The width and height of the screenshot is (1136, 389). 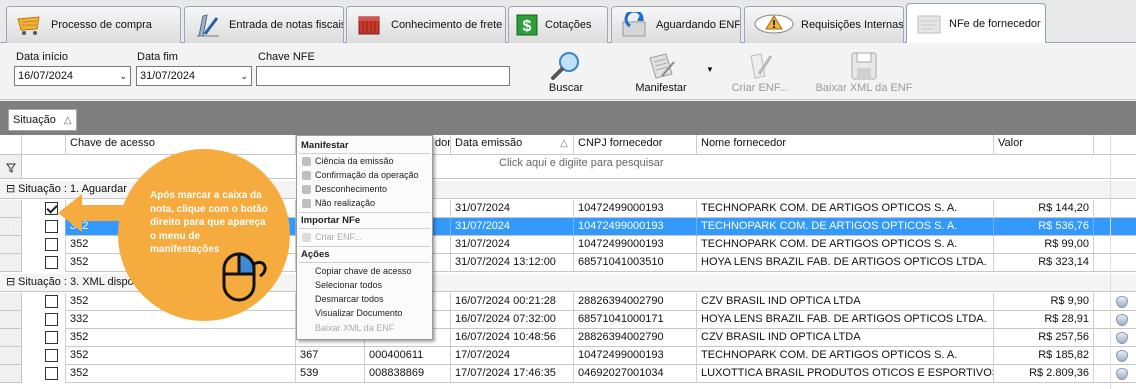 I want to click on cell-valor: R$ 9,90, so click(x=1044, y=302).